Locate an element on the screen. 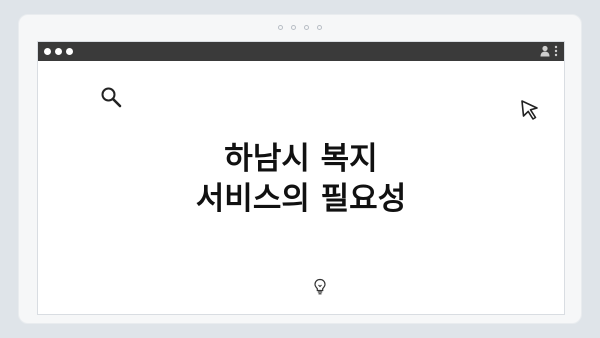 The image size is (600, 338). titlebar-actions is located at coordinates (549, 51).